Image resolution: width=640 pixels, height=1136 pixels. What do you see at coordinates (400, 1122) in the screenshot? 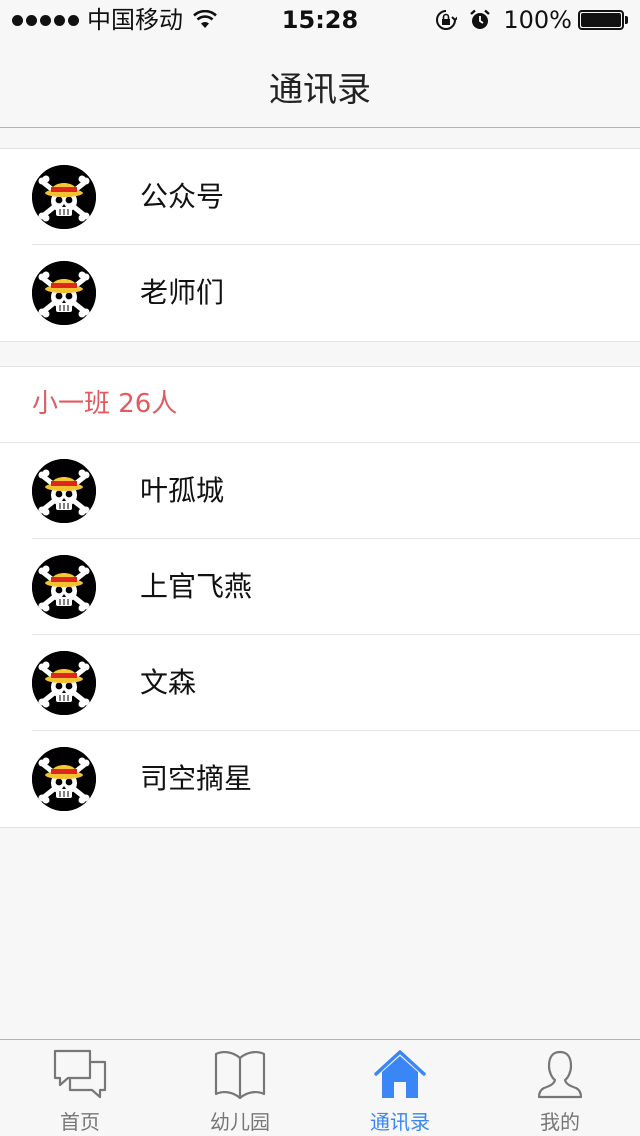
I see `tab-label: 通讯录` at bounding box center [400, 1122].